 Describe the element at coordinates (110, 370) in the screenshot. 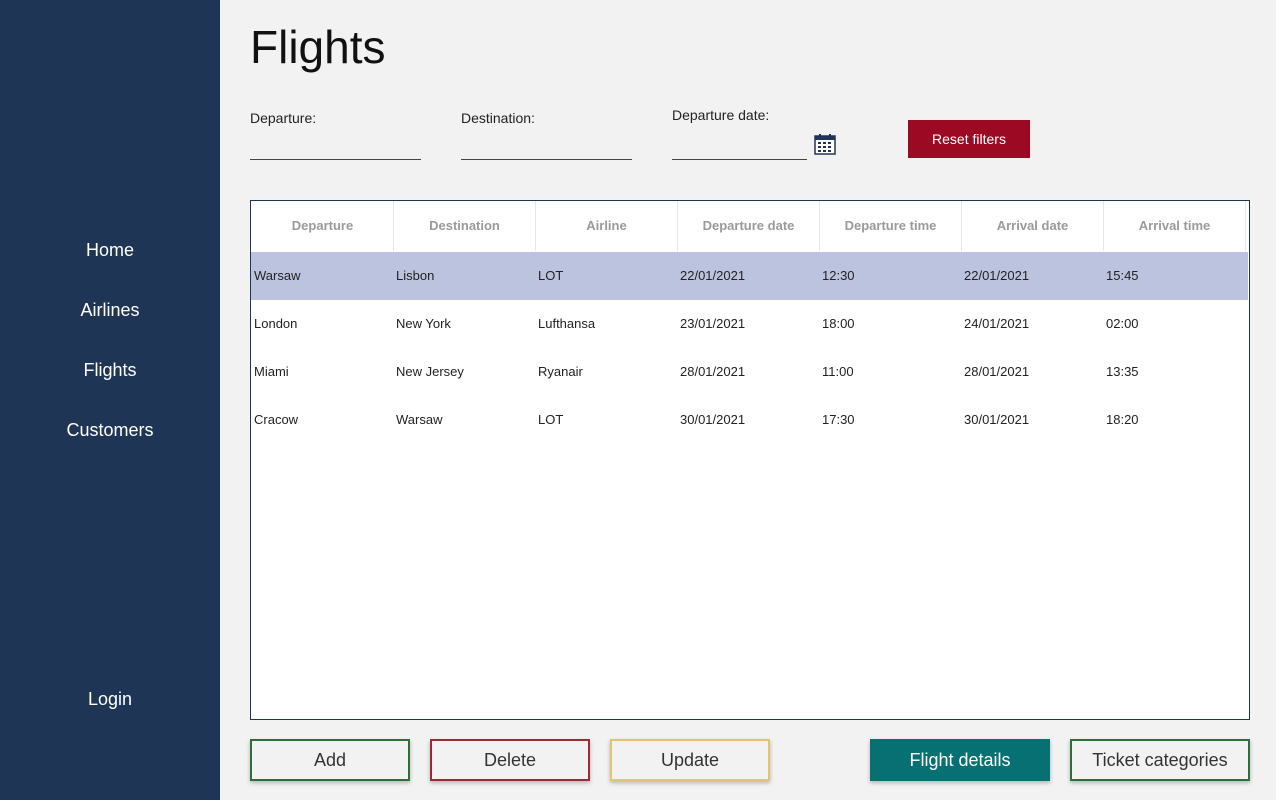

I see `nav-item-flights: Flights` at that location.